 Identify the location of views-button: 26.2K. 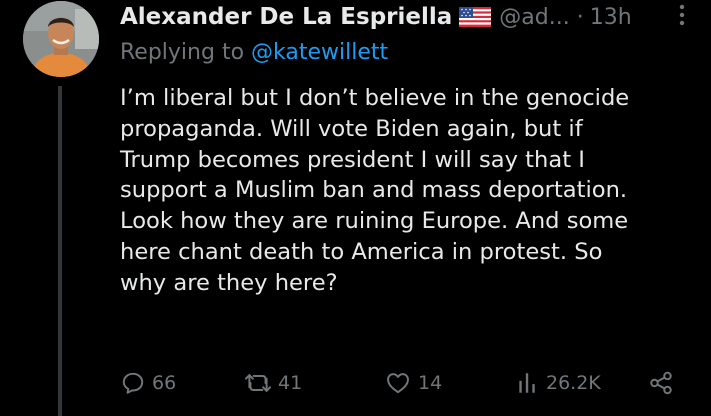
(558, 383).